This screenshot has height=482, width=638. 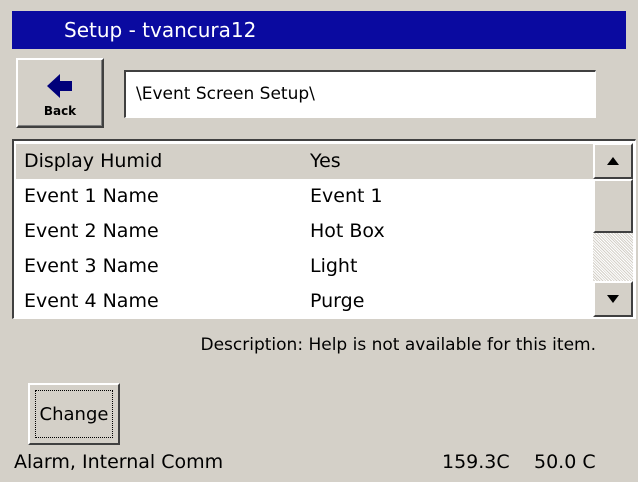 What do you see at coordinates (91, 231) in the screenshot?
I see `item-name: Event 2 Name` at bounding box center [91, 231].